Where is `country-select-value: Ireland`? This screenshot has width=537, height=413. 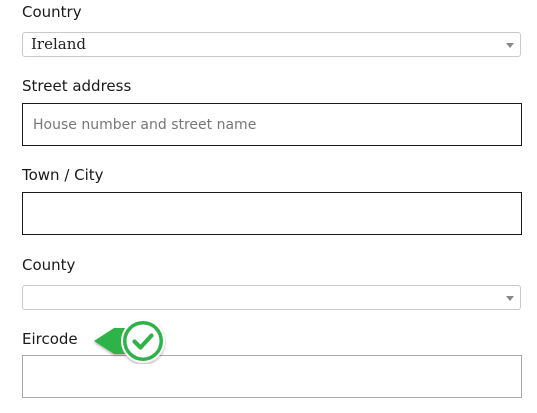
country-select-value: Ireland is located at coordinates (58, 44).